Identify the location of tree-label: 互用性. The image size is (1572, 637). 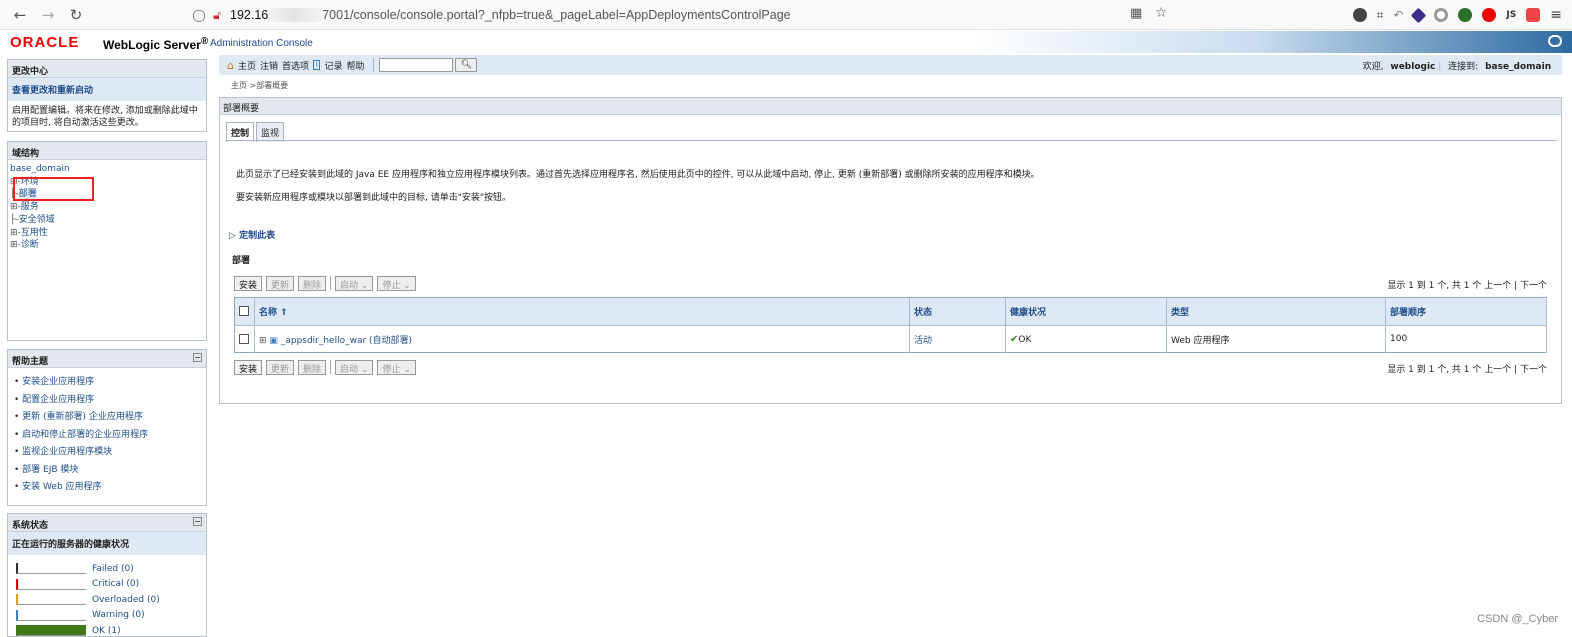
(34, 233).